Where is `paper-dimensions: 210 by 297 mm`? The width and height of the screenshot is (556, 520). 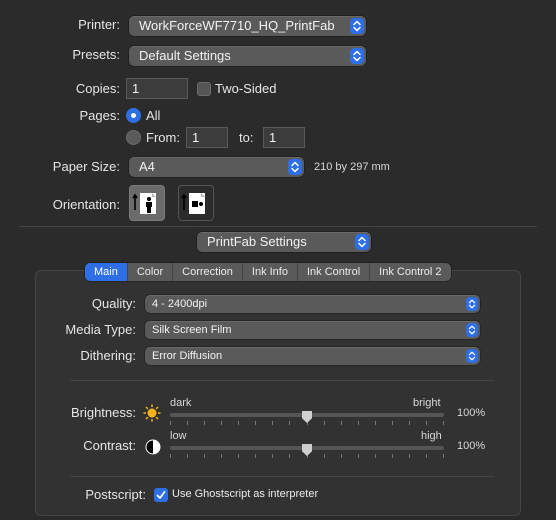 paper-dimensions: 210 by 297 mm is located at coordinates (352, 167).